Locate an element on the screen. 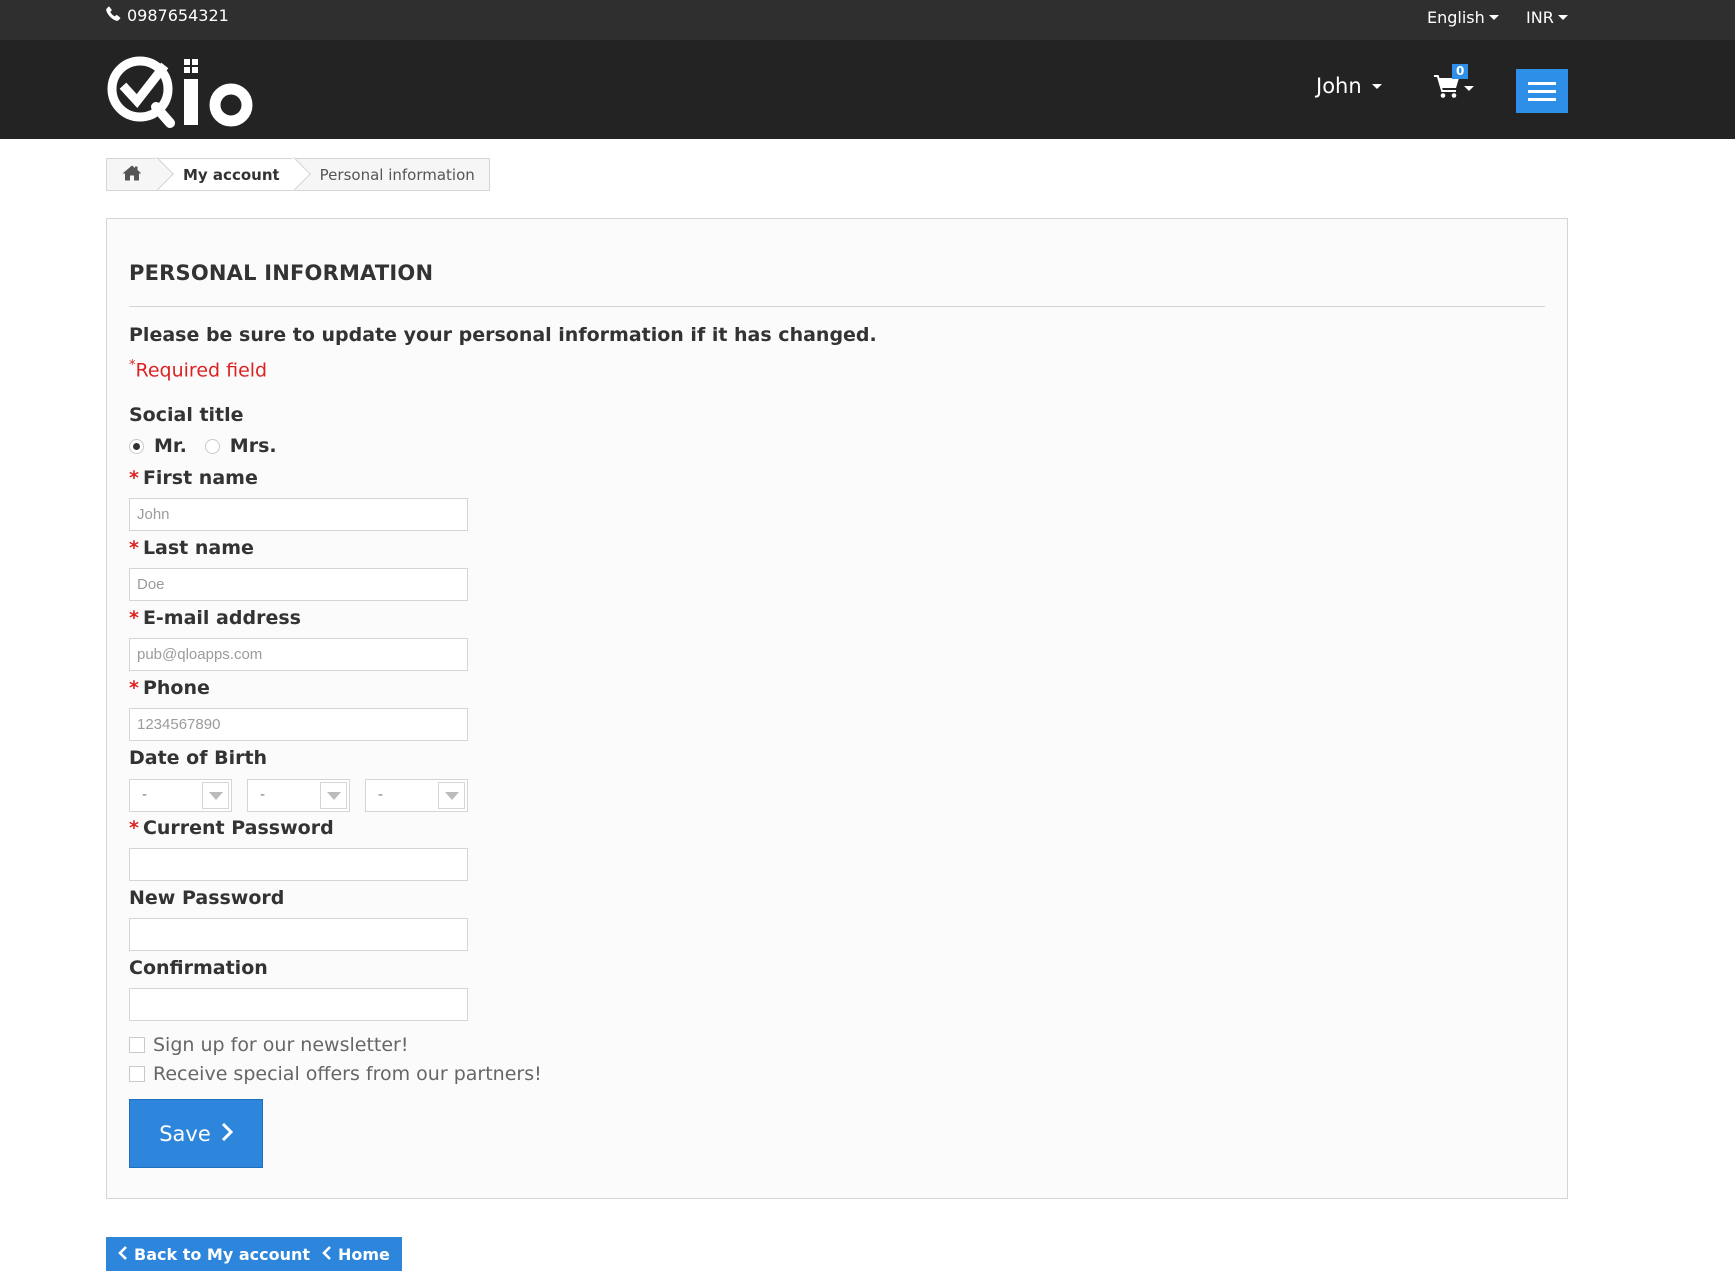 The width and height of the screenshot is (1735, 1281). breadcrumb-current: Personal information is located at coordinates (391, 174).